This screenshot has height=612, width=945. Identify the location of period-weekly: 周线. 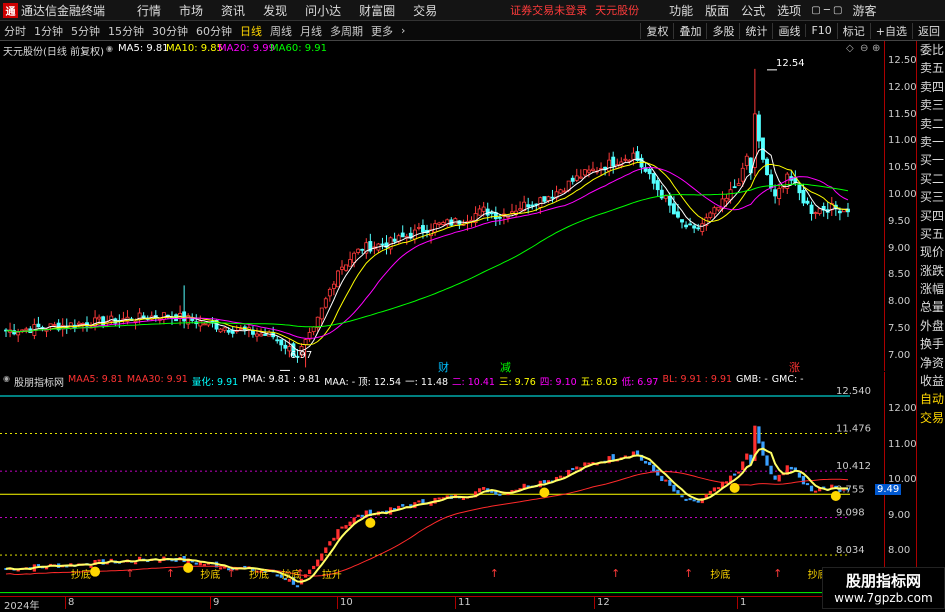
(281, 31).